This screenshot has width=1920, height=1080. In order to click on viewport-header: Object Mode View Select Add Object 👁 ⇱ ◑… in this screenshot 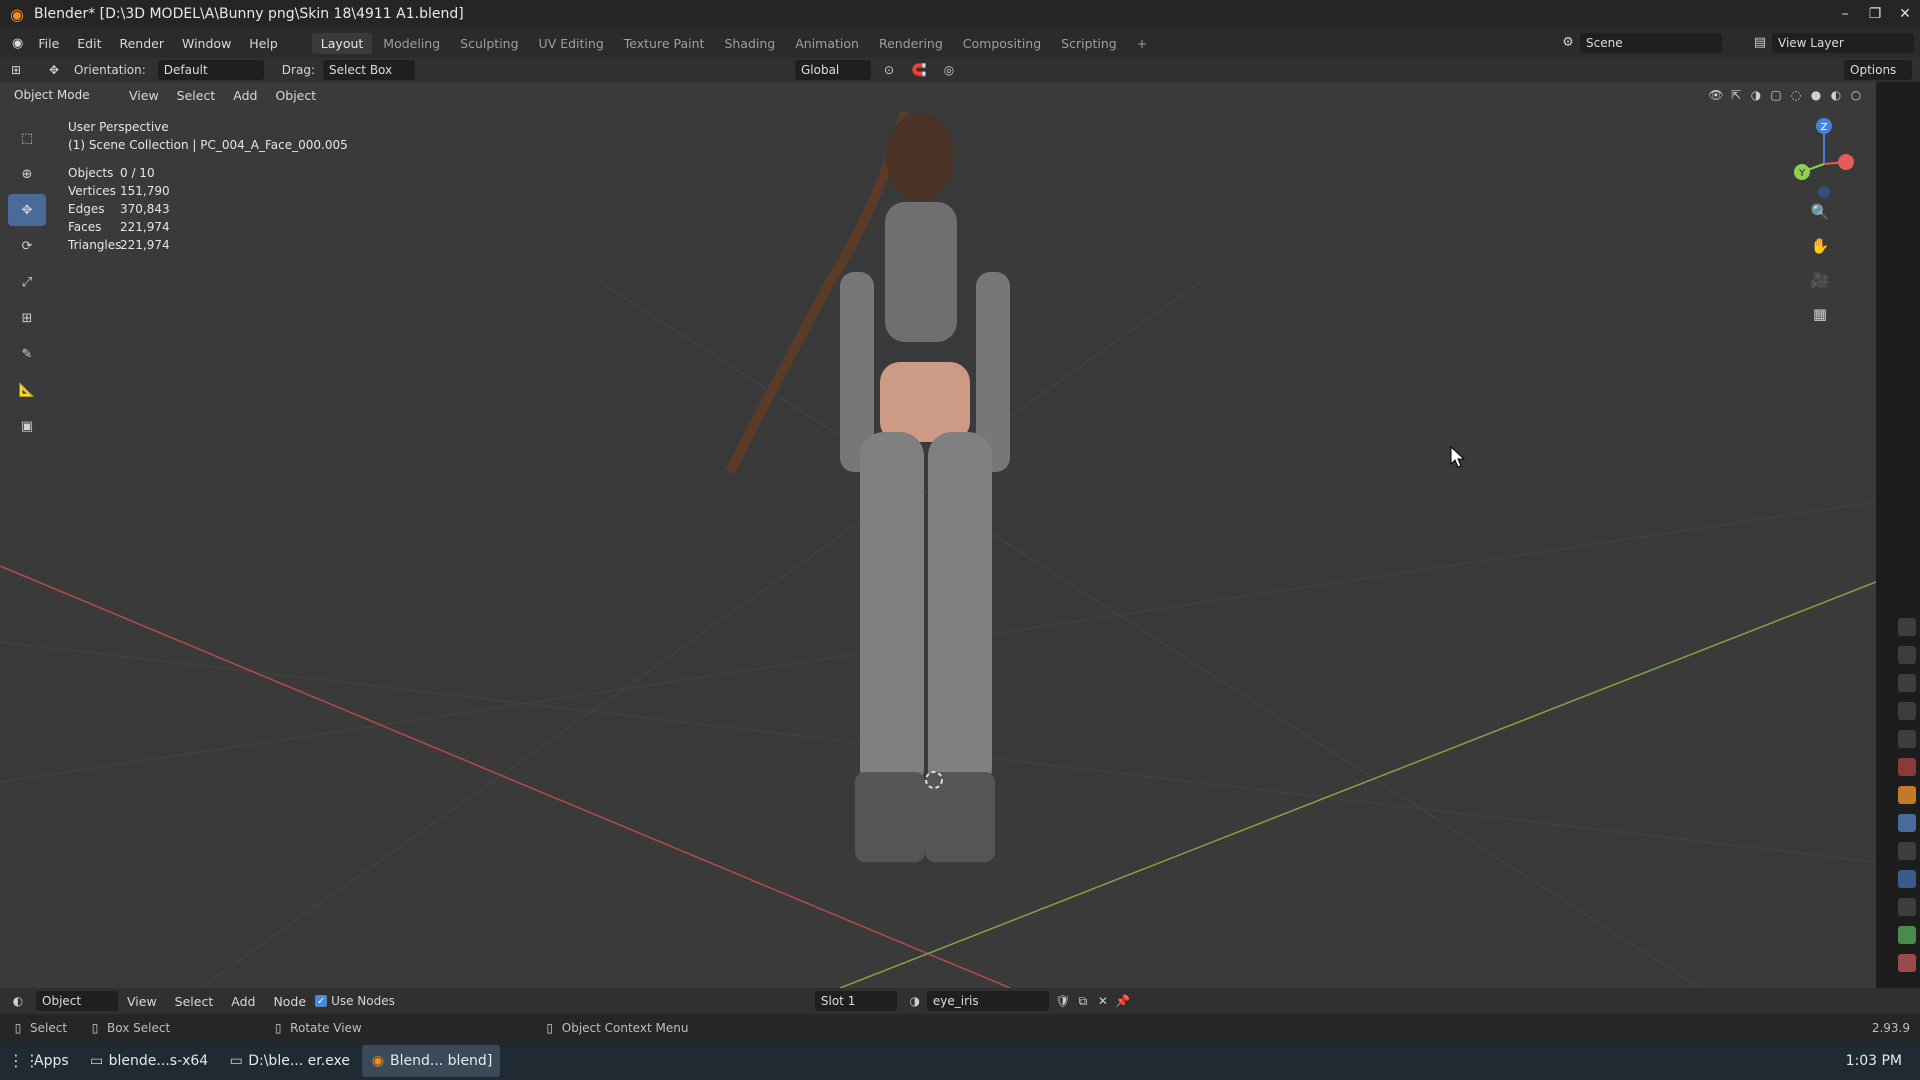, I will do `click(938, 95)`.